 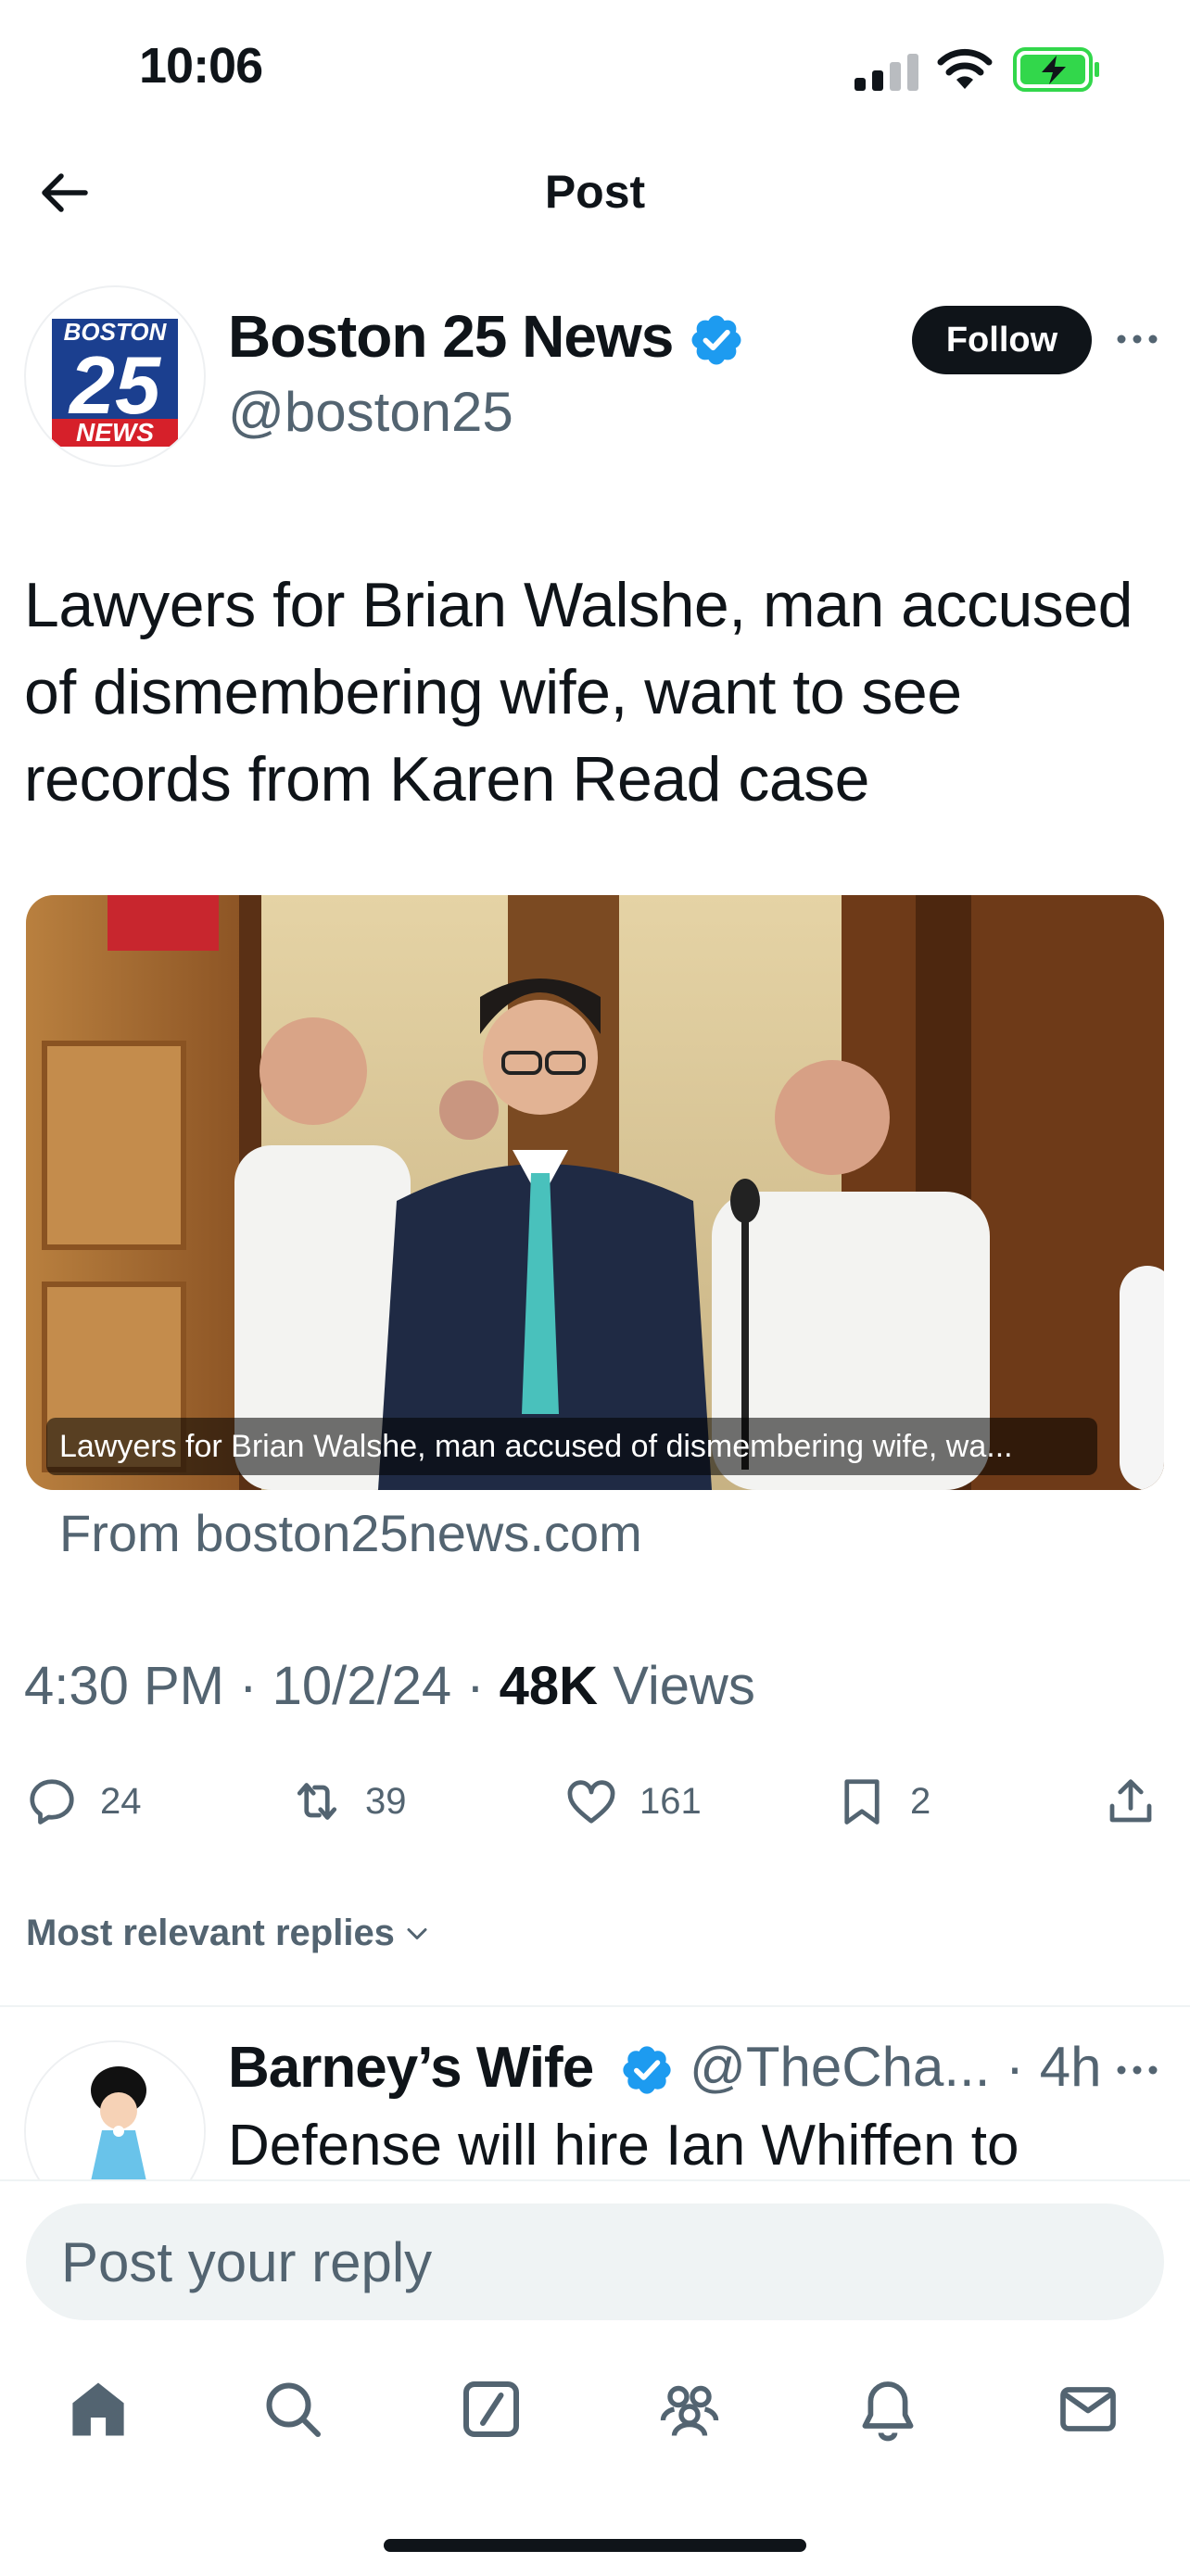 What do you see at coordinates (362, 1686) in the screenshot?
I see `post-date: 10/2/24` at bounding box center [362, 1686].